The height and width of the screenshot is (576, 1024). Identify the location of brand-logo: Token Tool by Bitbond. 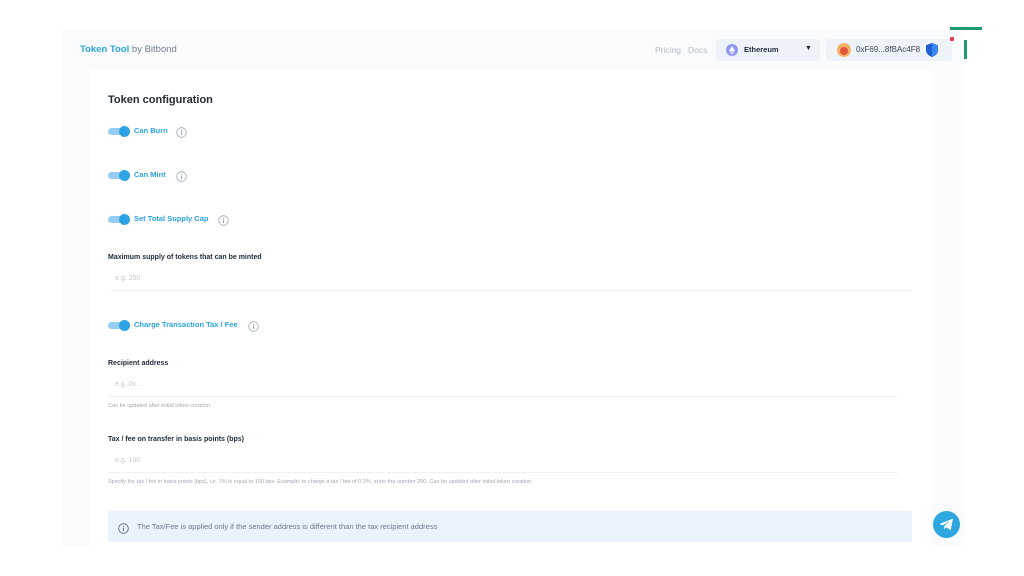
(128, 49).